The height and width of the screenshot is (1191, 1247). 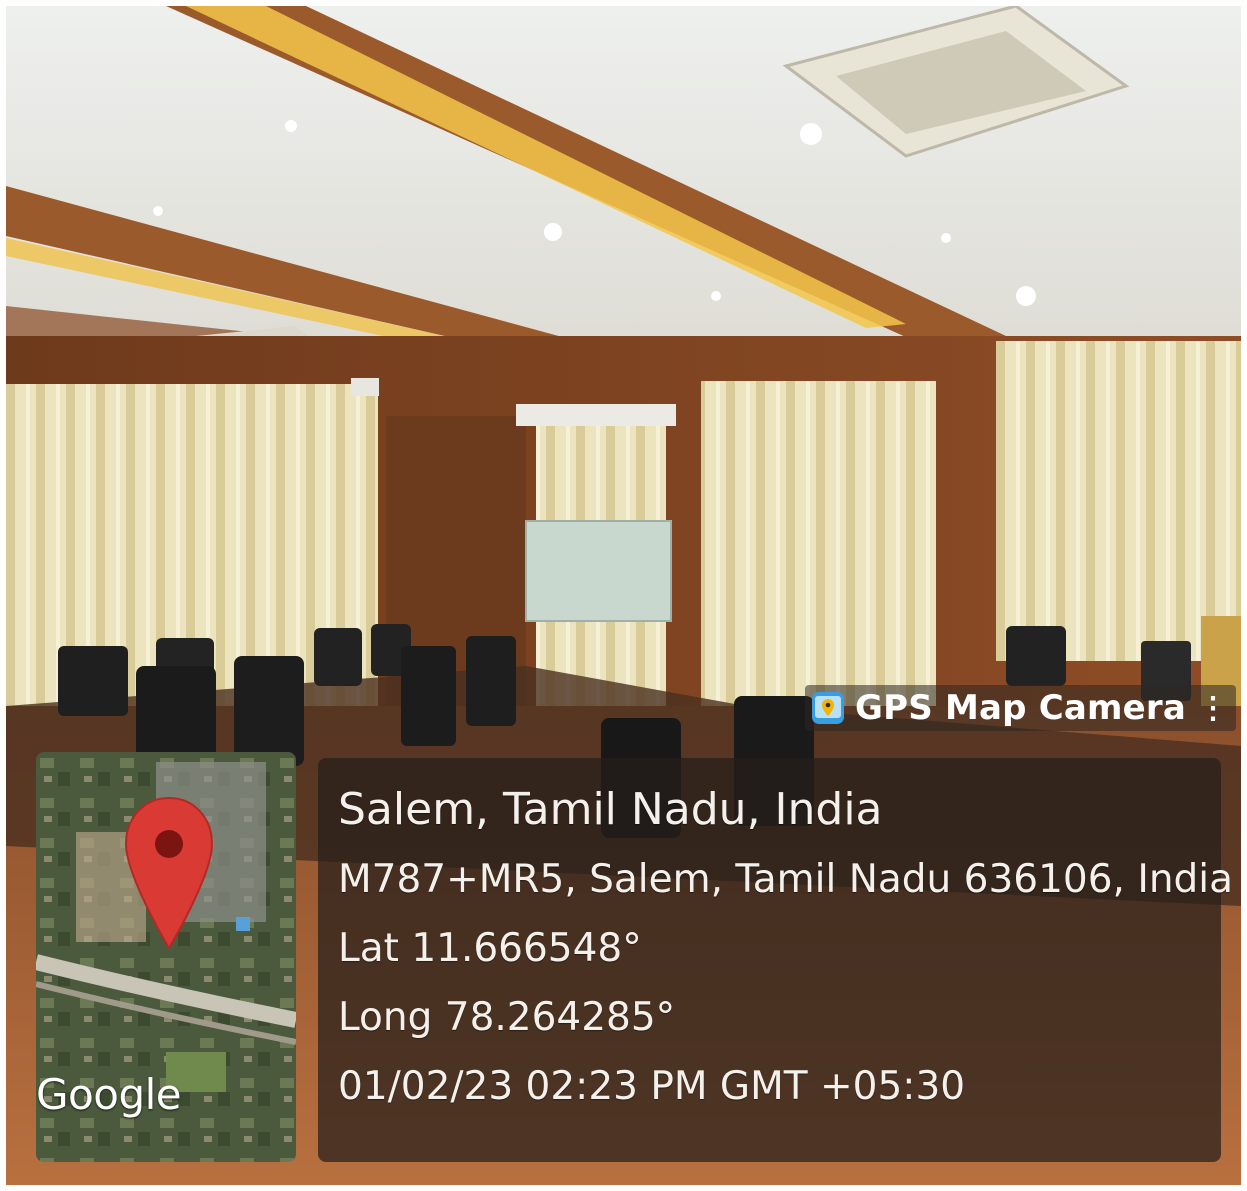 I want to click on map-pin-icon, so click(x=169, y=873).